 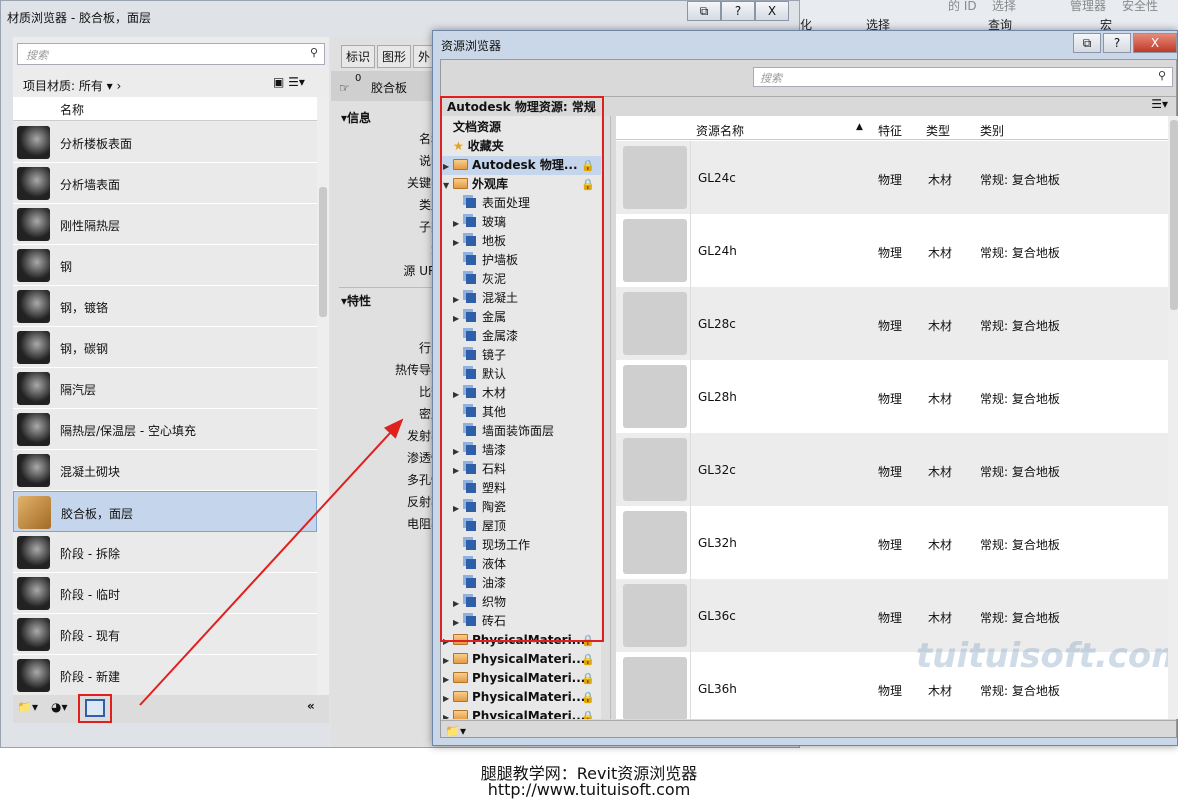 I want to click on annotation-arrow, so click(x=271, y=562).